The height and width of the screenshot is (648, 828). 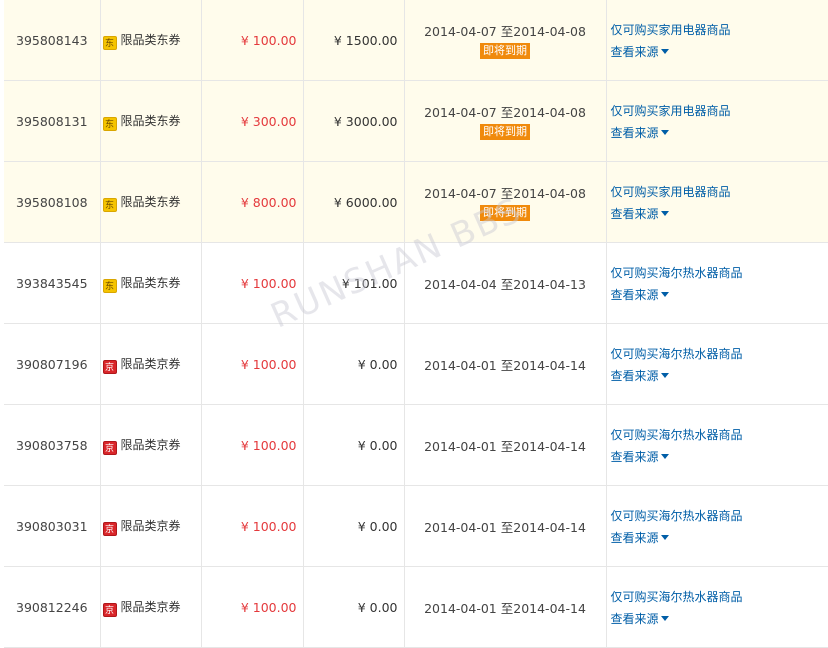 I want to click on min-spend-amount: 101.00, so click(x=376, y=283).